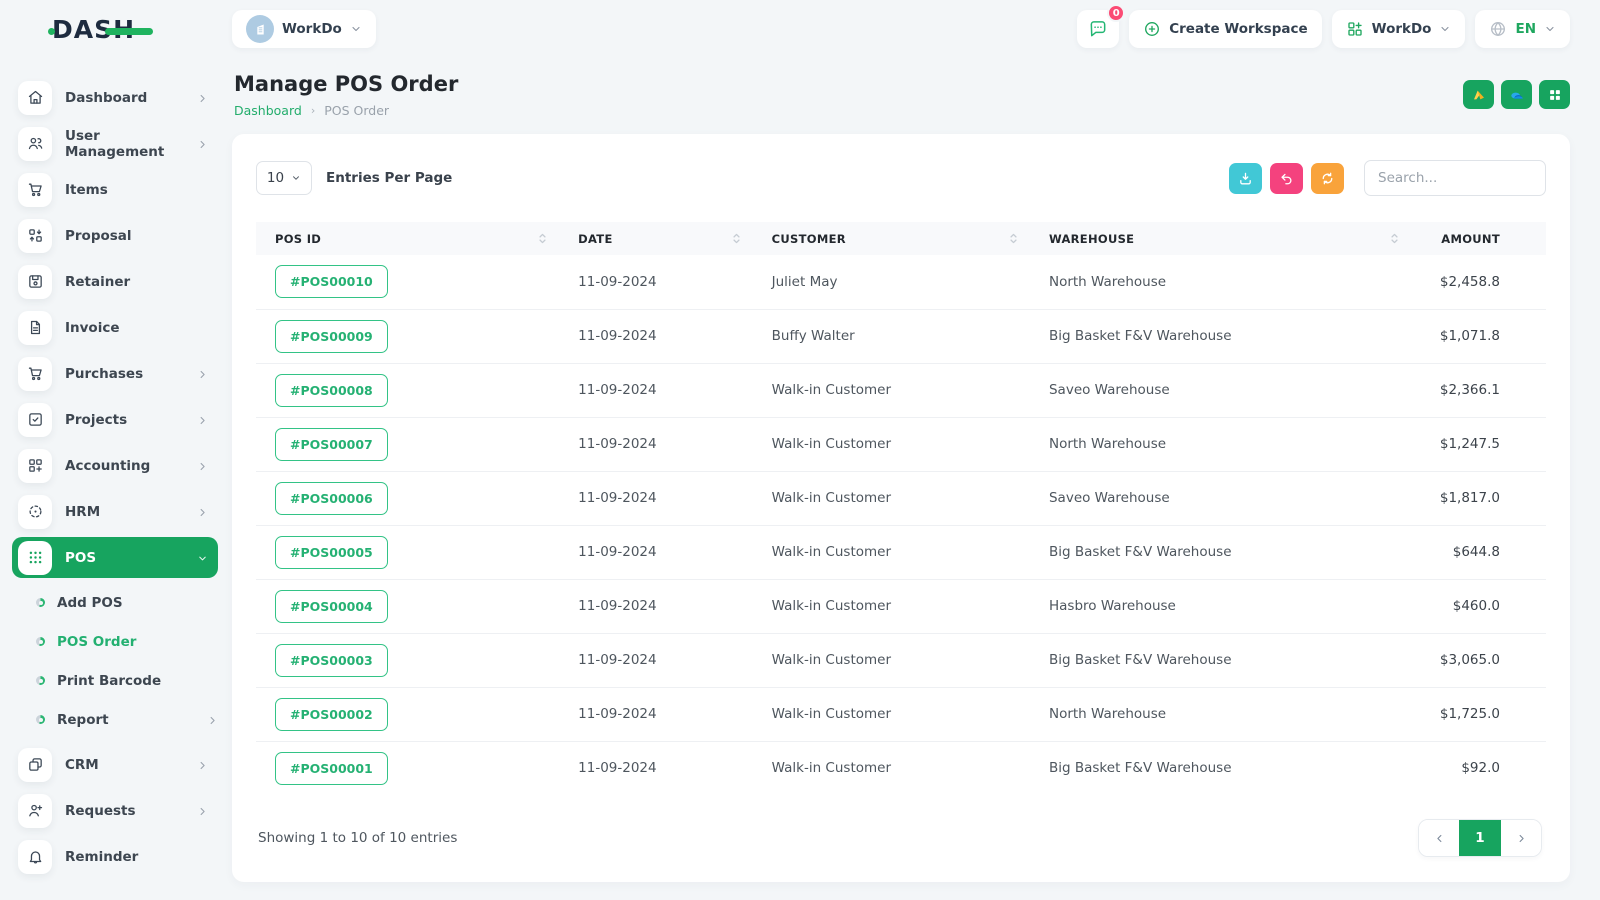  I want to click on amount-cell: $1,247.5, so click(1478, 444).